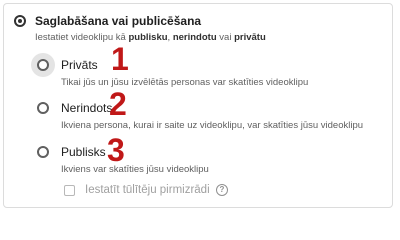 The image size is (400, 240). I want to click on public-option-description: Ikviens var skatīties jūsu videoklipu, so click(135, 169).